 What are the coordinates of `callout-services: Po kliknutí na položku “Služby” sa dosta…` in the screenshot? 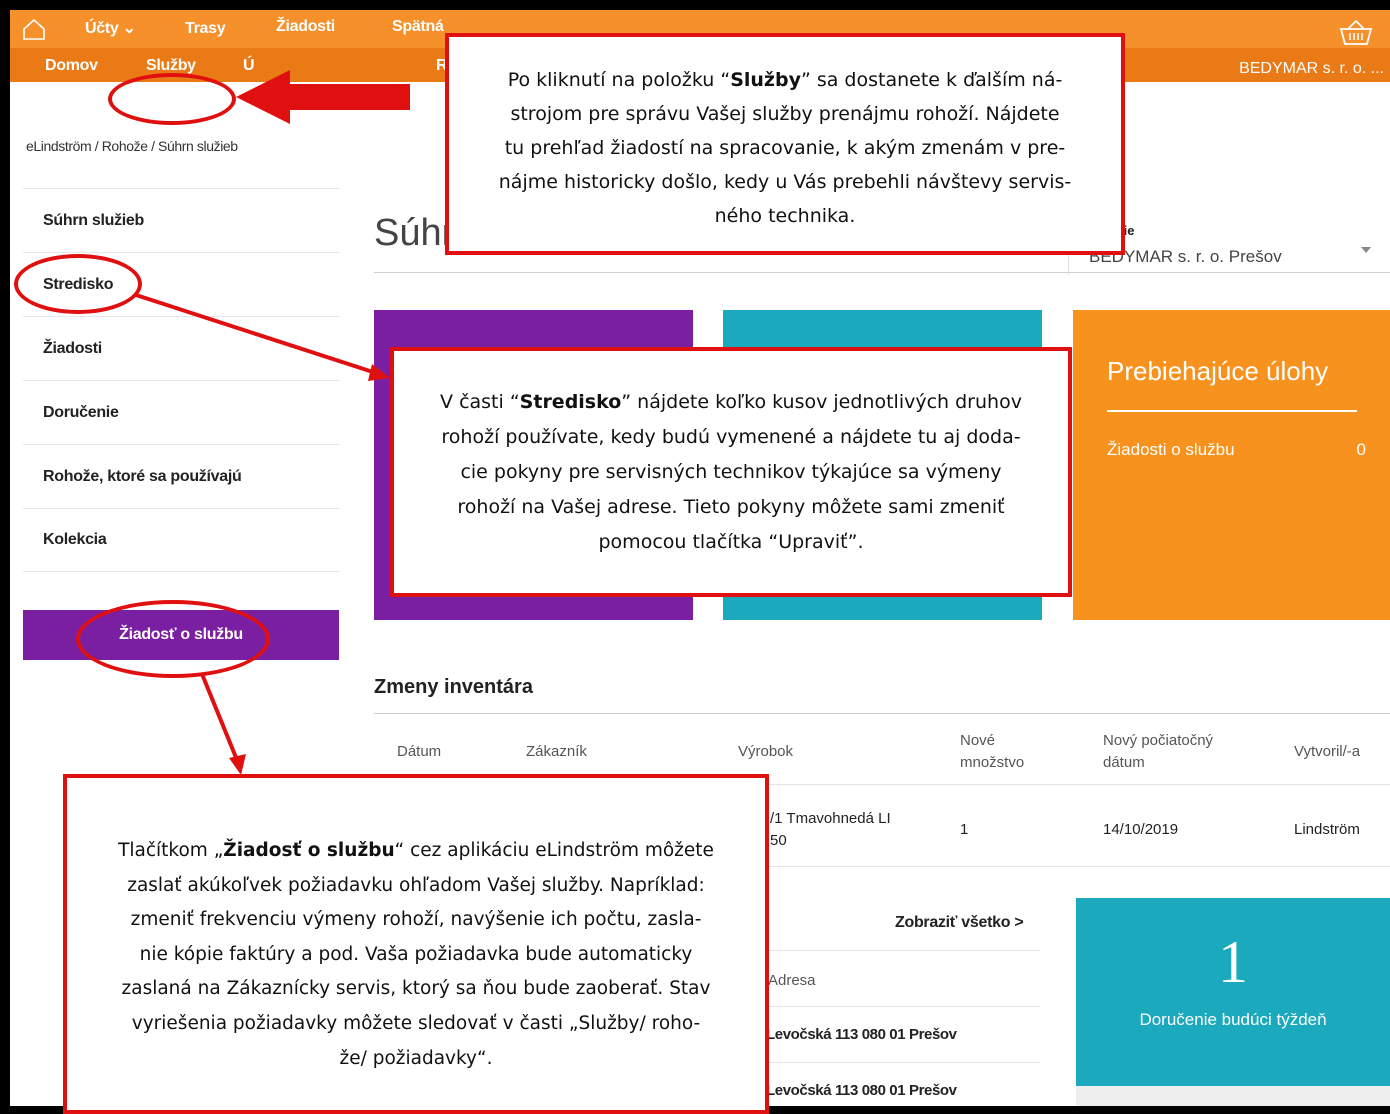 It's located at (785, 144).